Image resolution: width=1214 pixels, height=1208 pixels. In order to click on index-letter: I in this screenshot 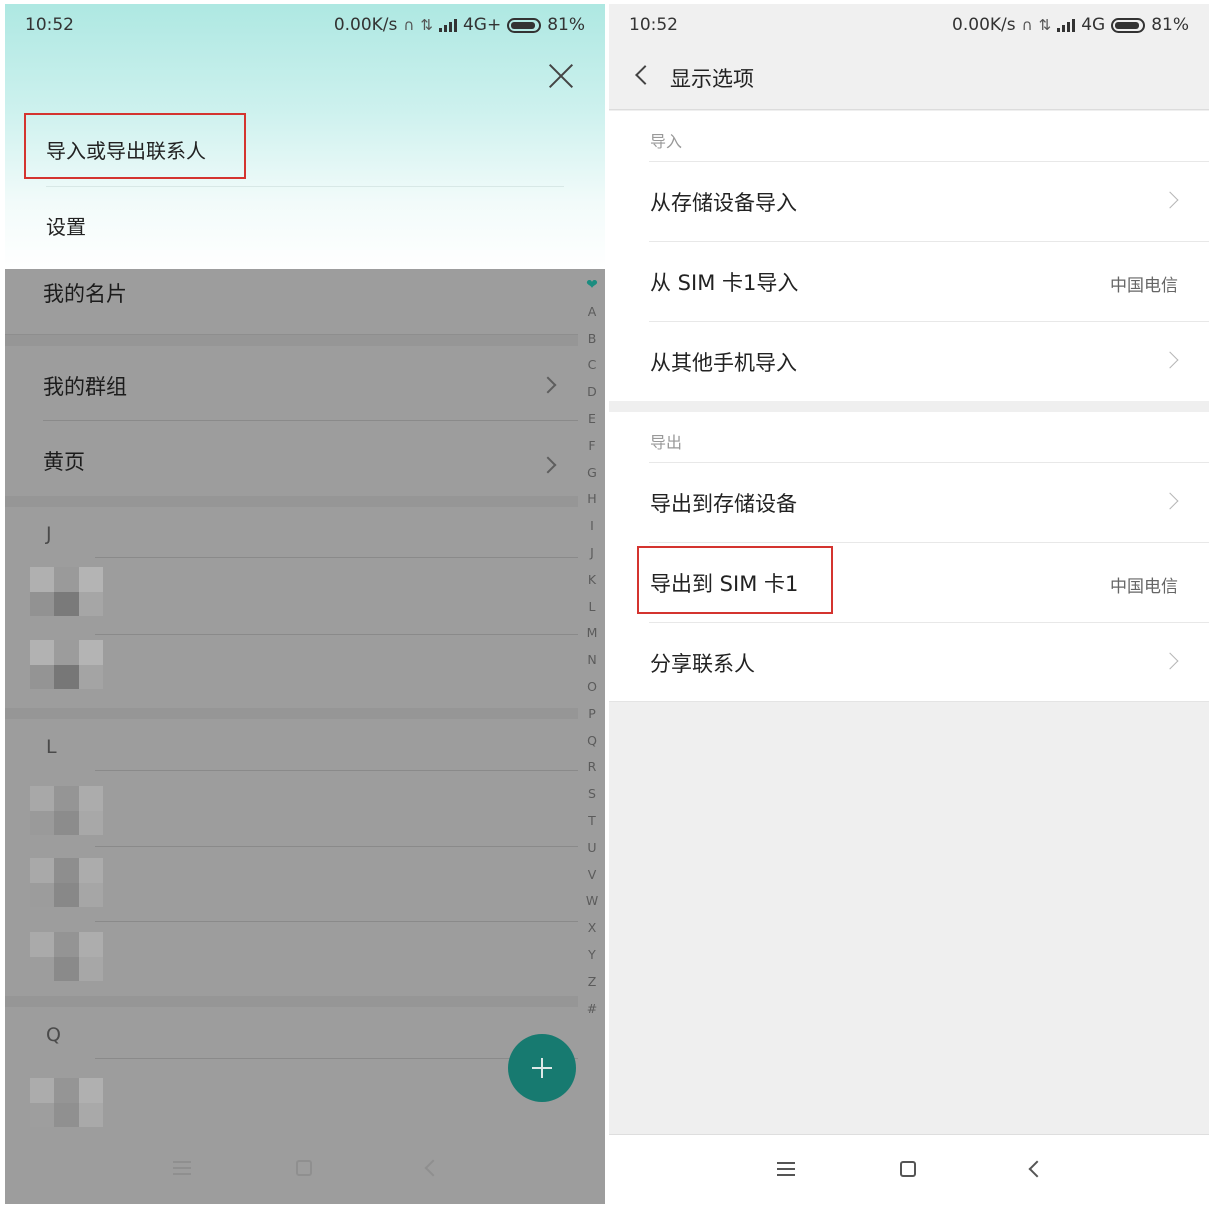, I will do `click(592, 526)`.